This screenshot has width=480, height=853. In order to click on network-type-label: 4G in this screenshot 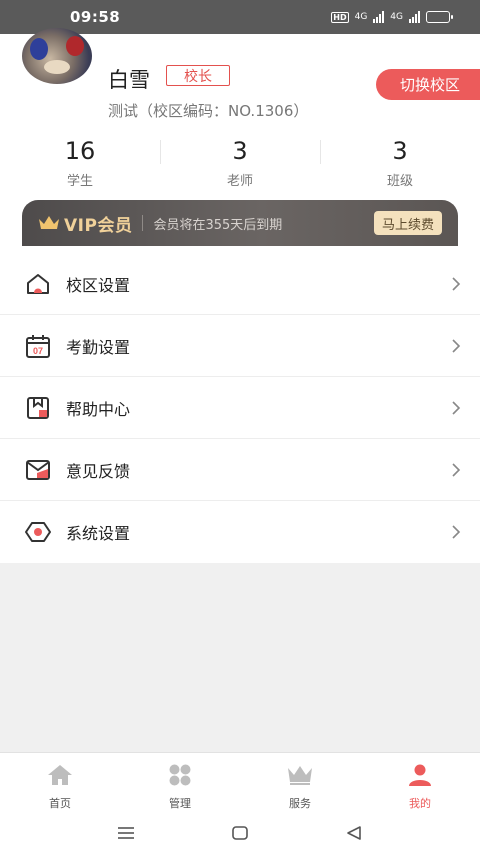, I will do `click(361, 17)`.